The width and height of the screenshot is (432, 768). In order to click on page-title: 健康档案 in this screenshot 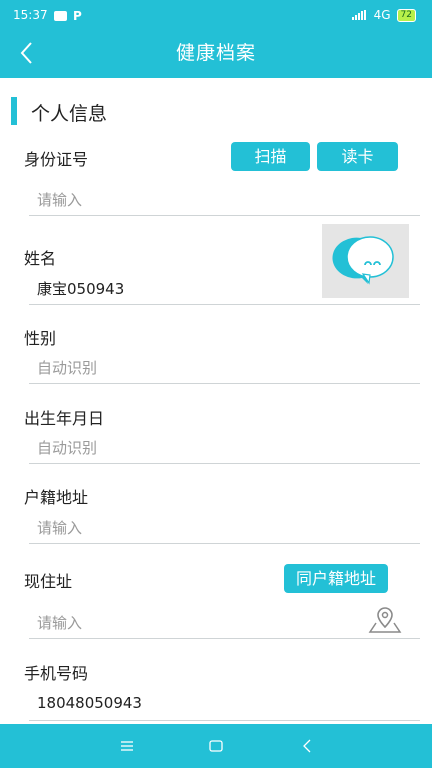, I will do `click(215, 53)`.